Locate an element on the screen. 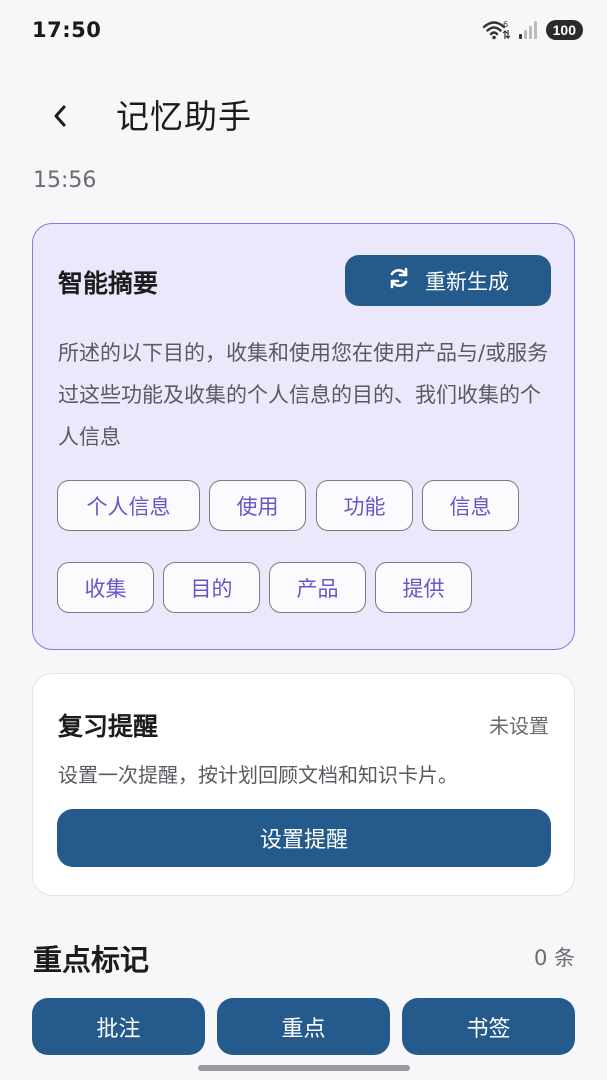 This screenshot has width=607, height=1080. marks-count: 0 条 is located at coordinates (554, 958).